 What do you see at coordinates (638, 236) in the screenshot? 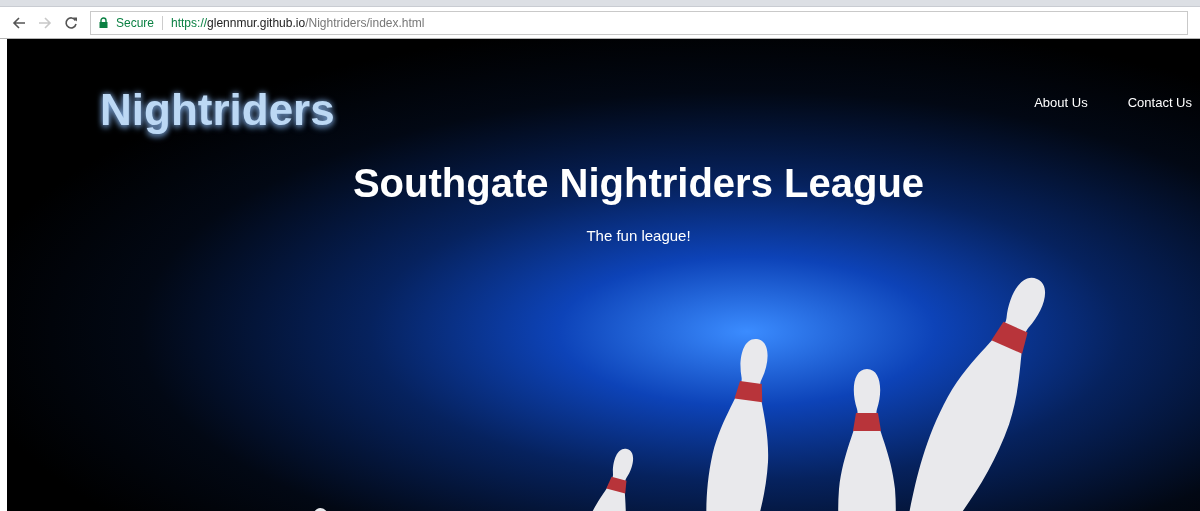
I see `tagline: The fun league!` at bounding box center [638, 236].